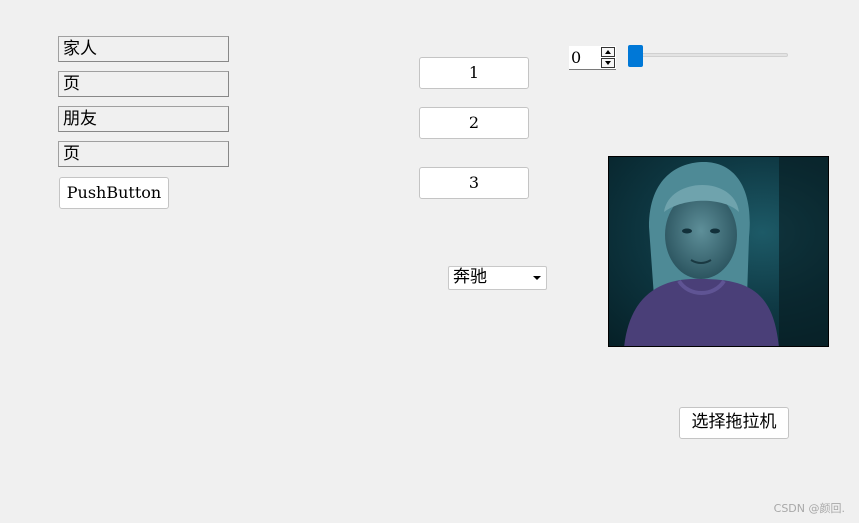  Describe the element at coordinates (537, 278) in the screenshot. I see `chevron-down-icon` at that location.